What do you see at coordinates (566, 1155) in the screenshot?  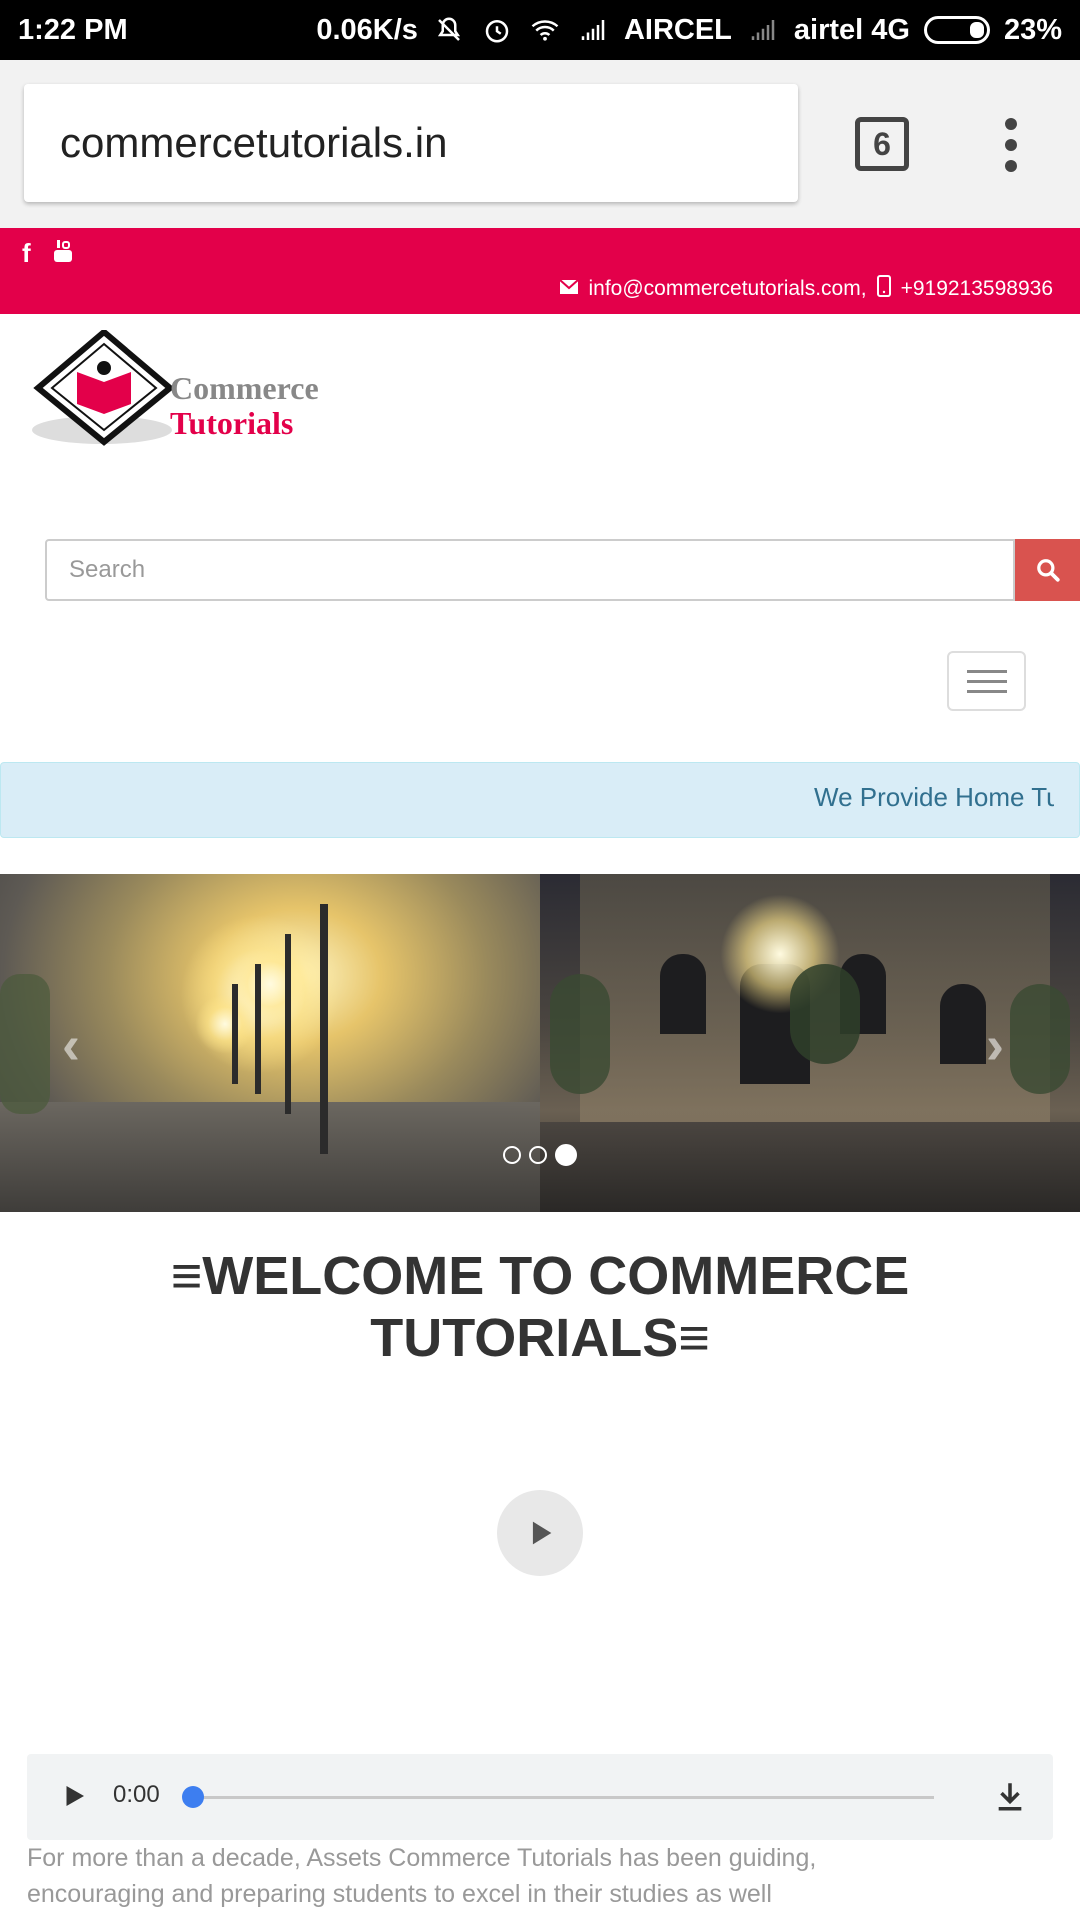 I see `carousel-indicator-active` at bounding box center [566, 1155].